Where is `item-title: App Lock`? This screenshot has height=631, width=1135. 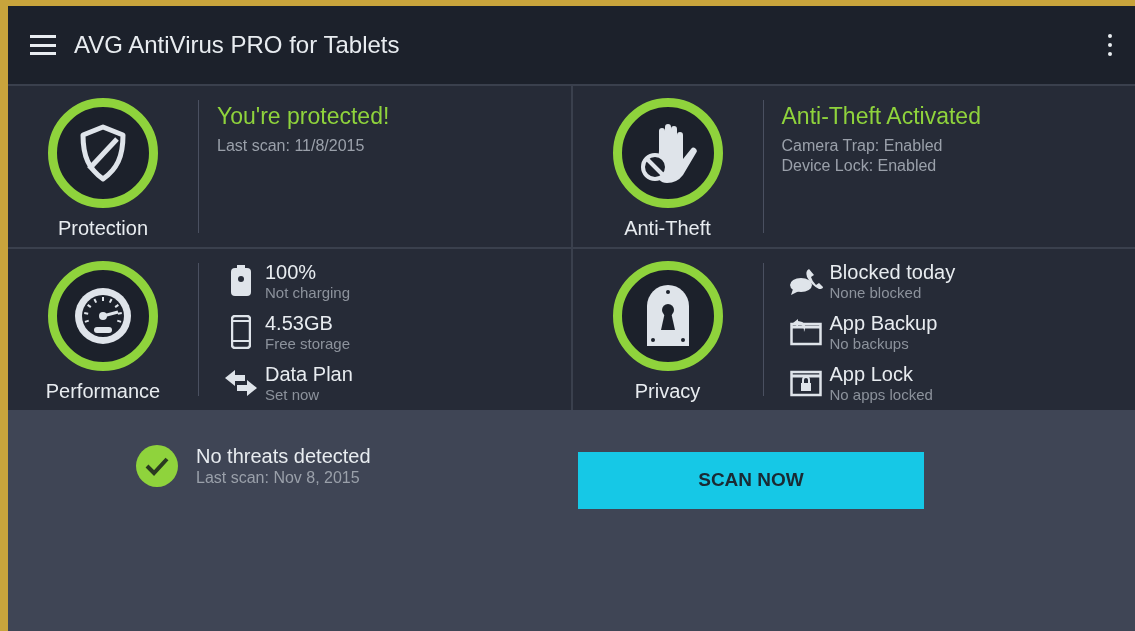
item-title: App Lock is located at coordinates (871, 373).